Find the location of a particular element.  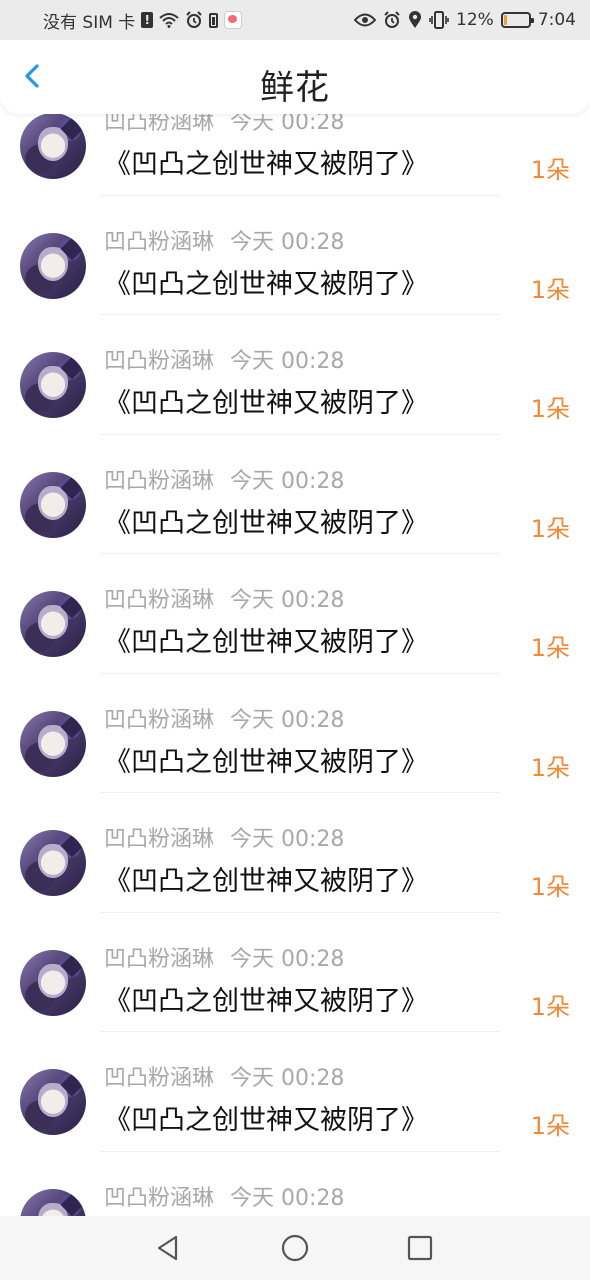

app-notification-icon is located at coordinates (233, 20).